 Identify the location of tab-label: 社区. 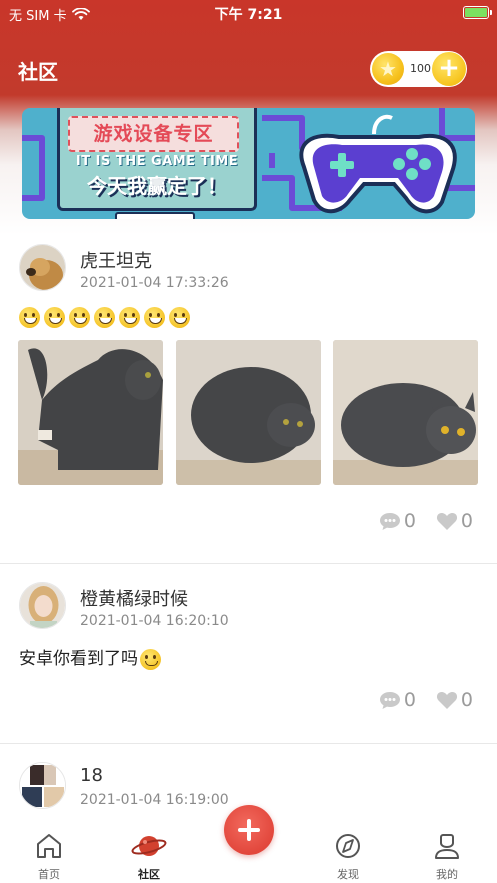
(149, 874).